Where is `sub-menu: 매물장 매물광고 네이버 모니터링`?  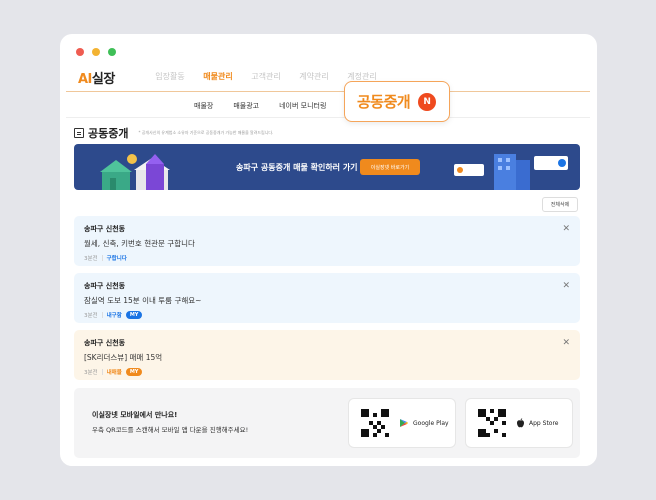
sub-menu: 매물장 매물광고 네이버 모니터링 is located at coordinates (260, 106).